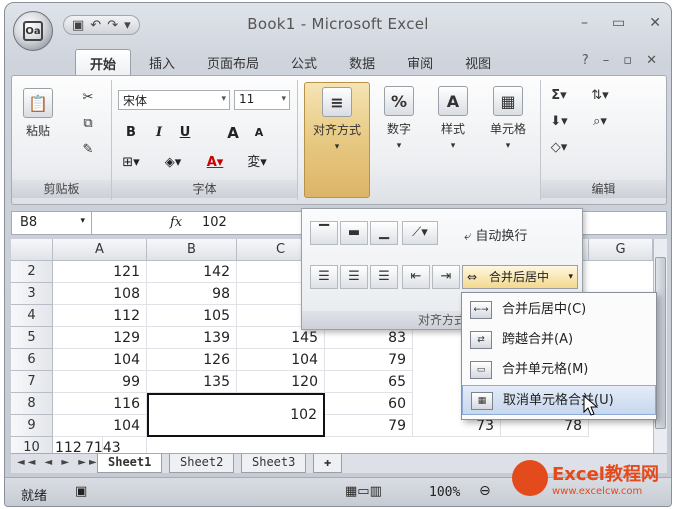  What do you see at coordinates (32, 445) in the screenshot?
I see `row-header: 10` at bounding box center [32, 445].